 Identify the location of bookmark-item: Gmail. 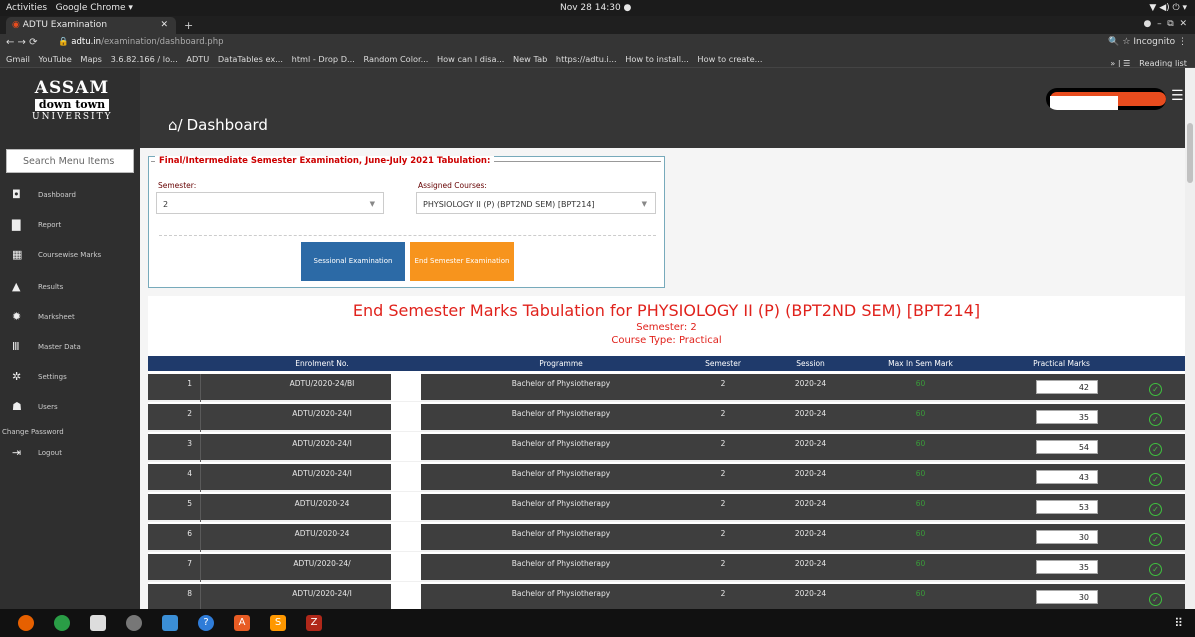
(18, 59).